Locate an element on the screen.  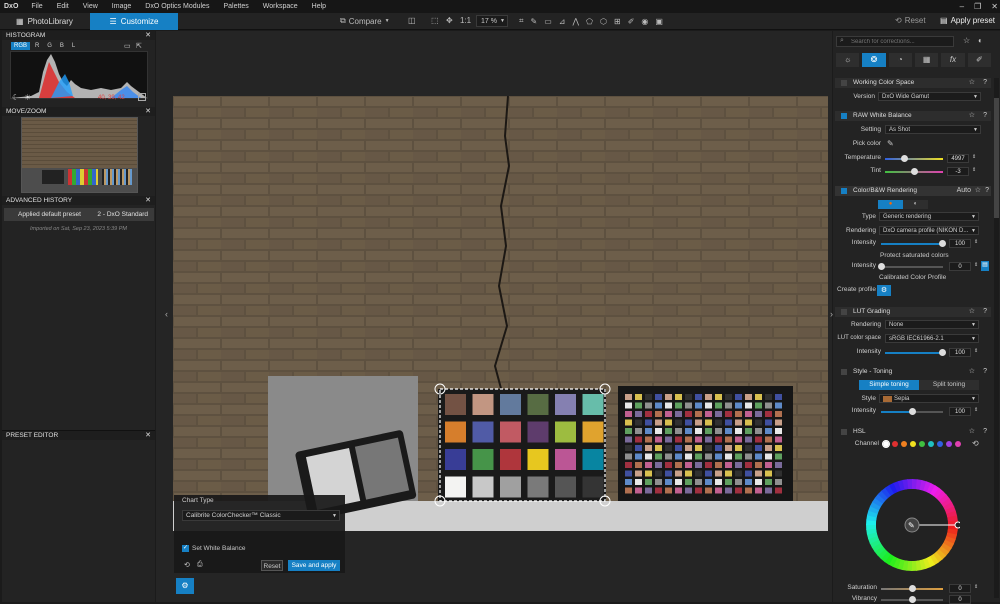
histo-tab-g: G is located at coordinates (49, 46).